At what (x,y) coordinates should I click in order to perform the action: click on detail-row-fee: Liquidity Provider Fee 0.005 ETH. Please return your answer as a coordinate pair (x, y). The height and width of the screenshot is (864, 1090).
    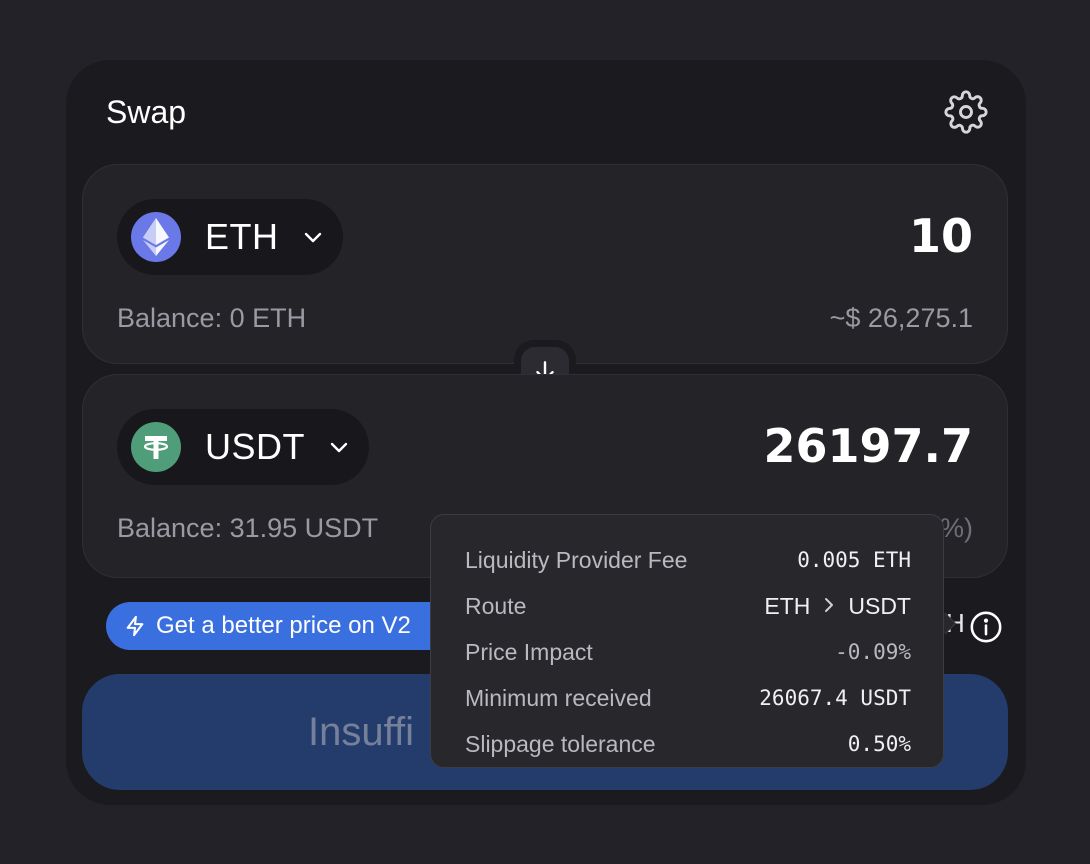
    Looking at the image, I should click on (688, 560).